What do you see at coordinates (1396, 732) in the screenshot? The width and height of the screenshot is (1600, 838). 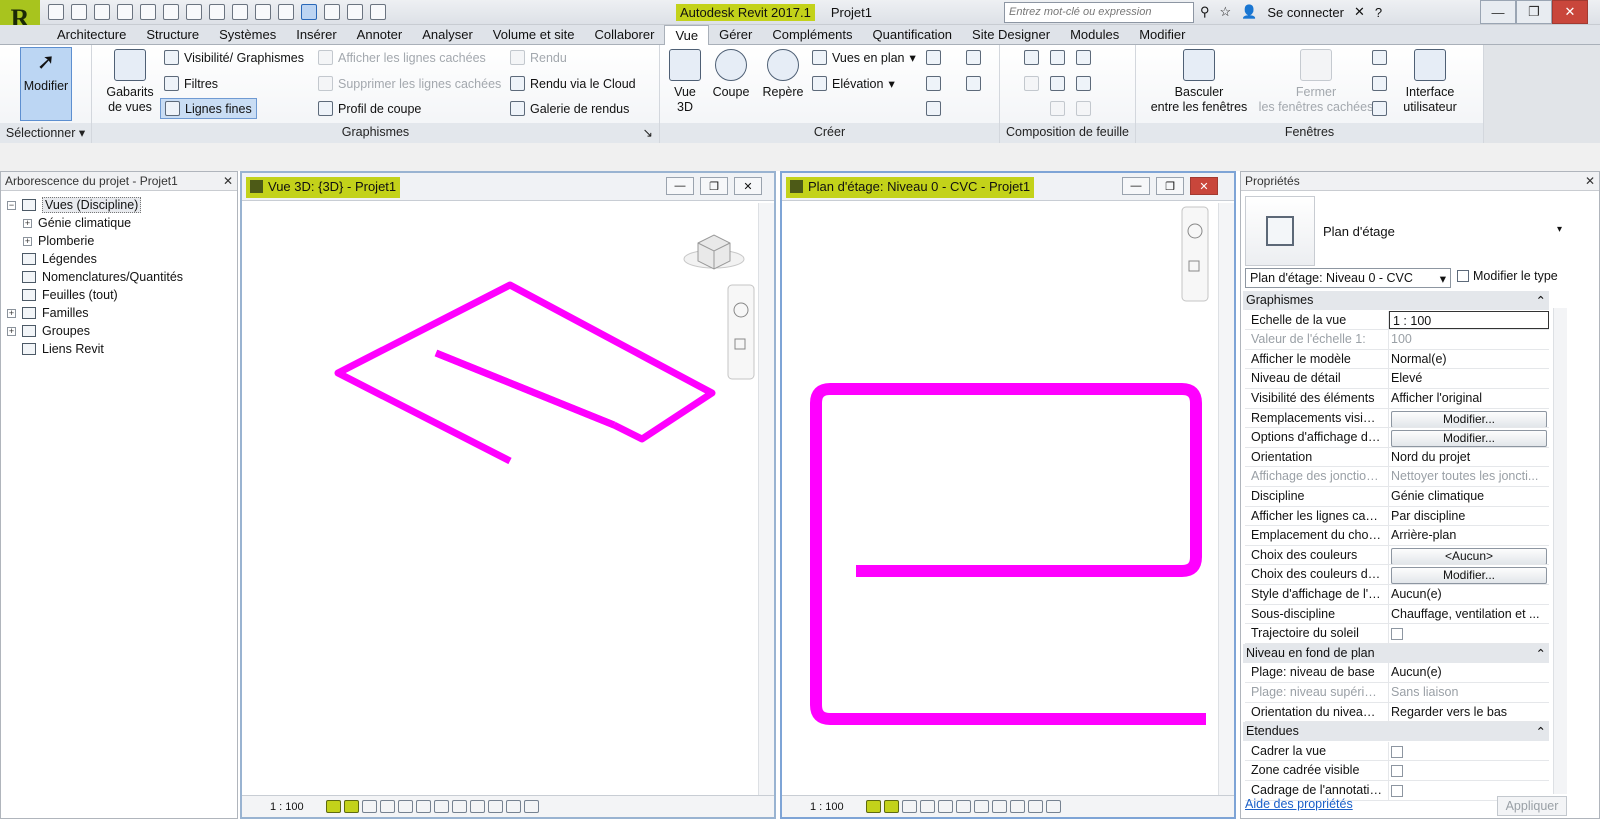 I see `property-group: Etendues ⌃` at bounding box center [1396, 732].